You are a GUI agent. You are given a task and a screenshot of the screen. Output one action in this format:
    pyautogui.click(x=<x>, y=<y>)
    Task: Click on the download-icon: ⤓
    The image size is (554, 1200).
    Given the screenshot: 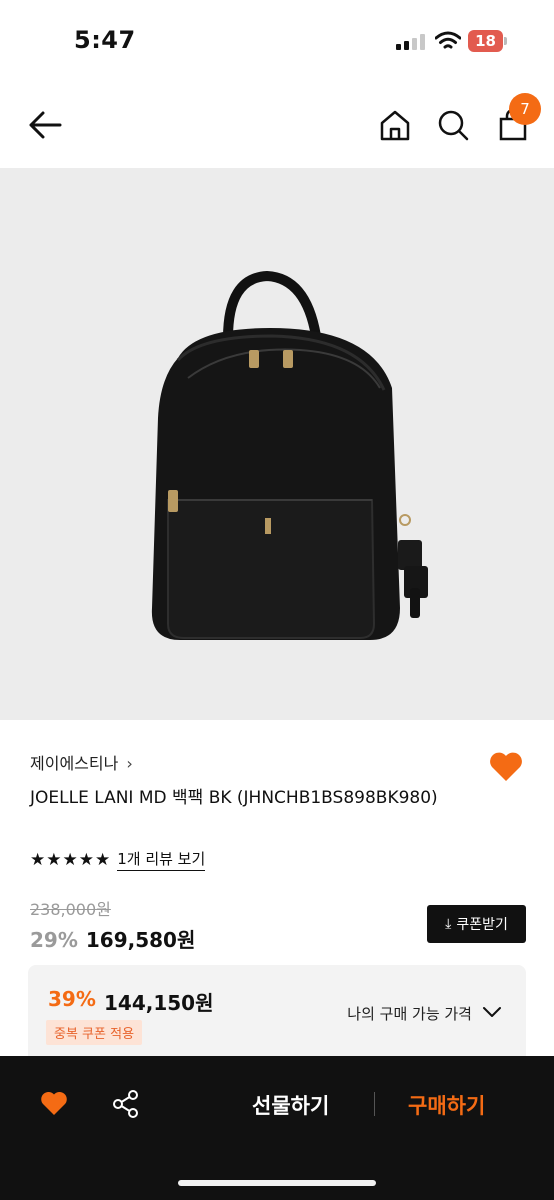 What is the action you would take?
    pyautogui.click(x=448, y=924)
    